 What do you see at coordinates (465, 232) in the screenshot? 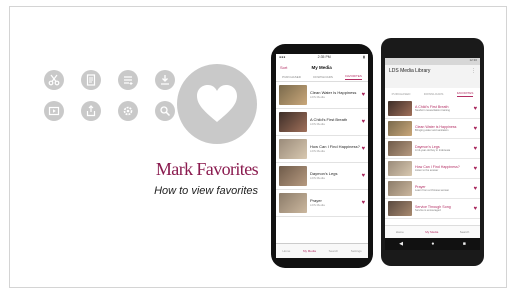
I see `nav-search: Search` at bounding box center [465, 232].